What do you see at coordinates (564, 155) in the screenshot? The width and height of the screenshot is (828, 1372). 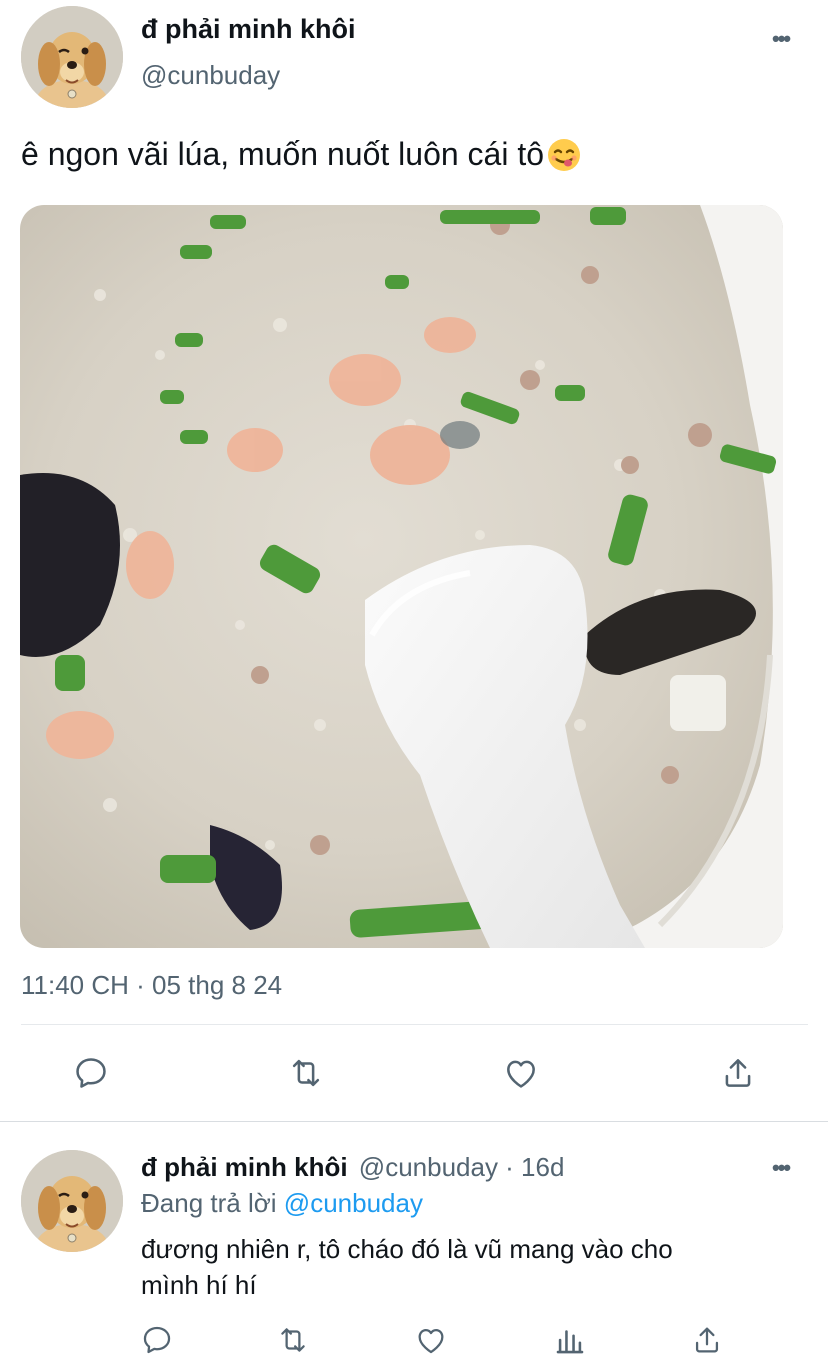 I see `yum-face-emoji-icon` at bounding box center [564, 155].